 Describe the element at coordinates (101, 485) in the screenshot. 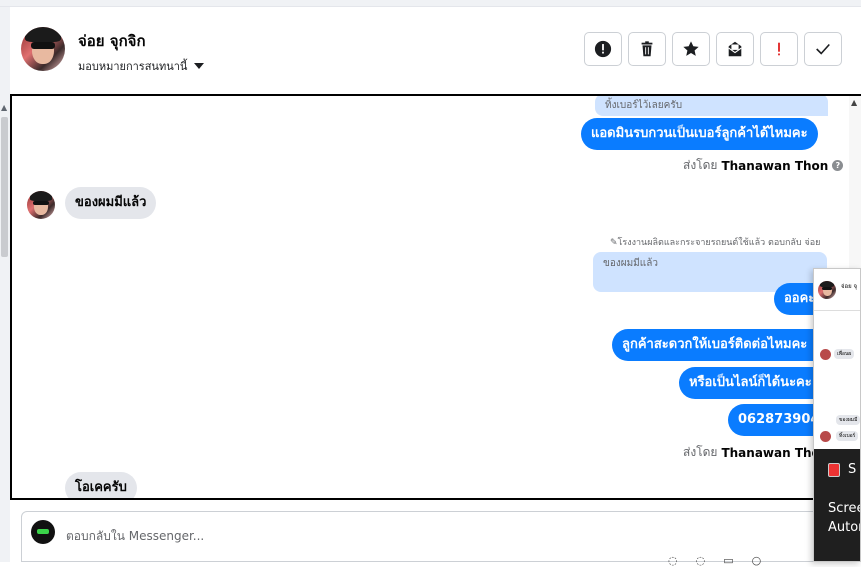

I see `incoming-message: โอเคครับ` at that location.